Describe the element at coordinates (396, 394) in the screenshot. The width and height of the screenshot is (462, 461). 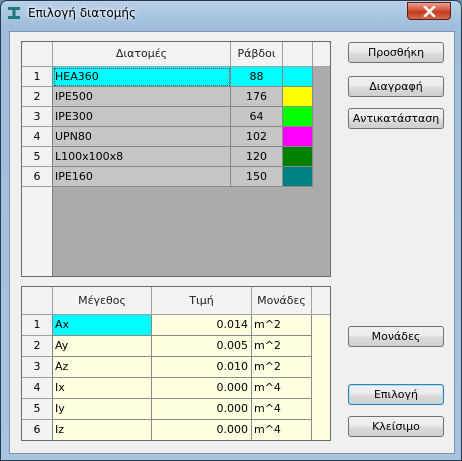
I see `select-button: Επιλογή` at that location.